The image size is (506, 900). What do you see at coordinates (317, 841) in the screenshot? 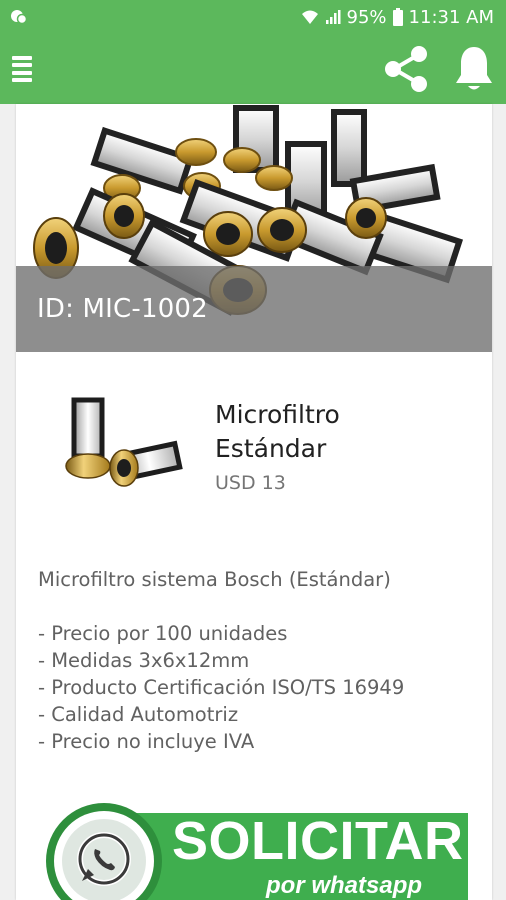
I see `cta-label: SOLICITAR` at bounding box center [317, 841].